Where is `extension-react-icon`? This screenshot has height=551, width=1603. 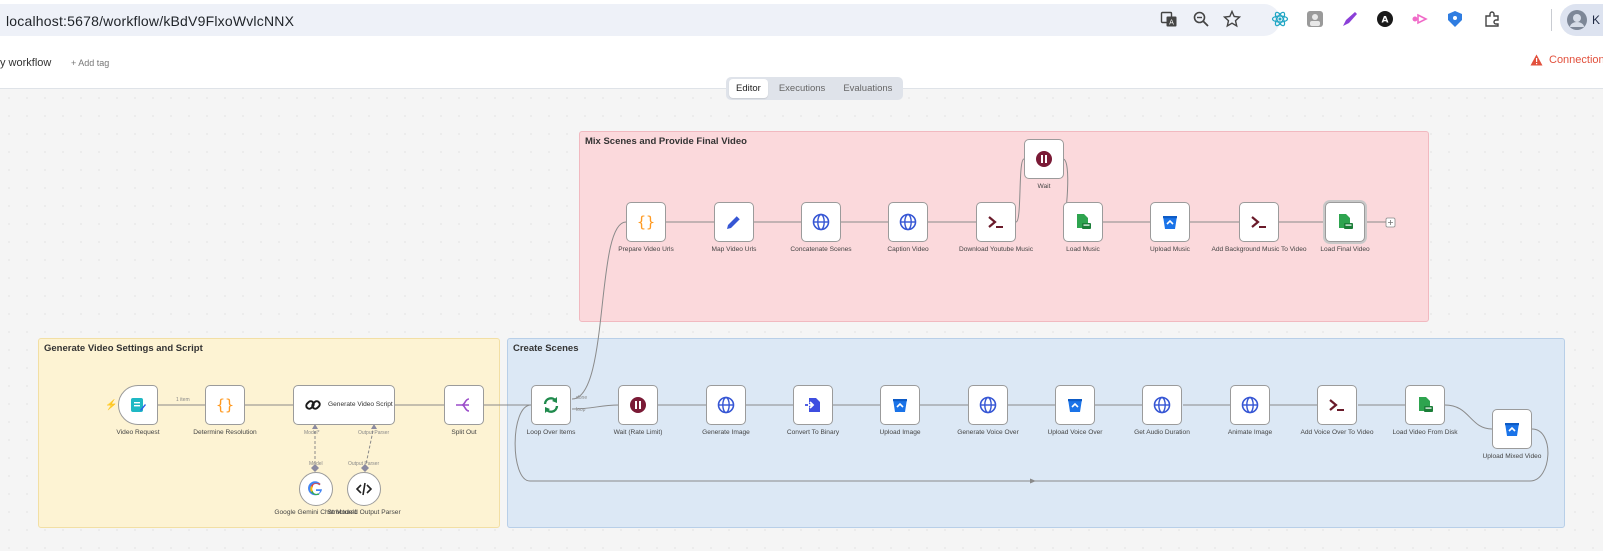
extension-react-icon is located at coordinates (1280, 19).